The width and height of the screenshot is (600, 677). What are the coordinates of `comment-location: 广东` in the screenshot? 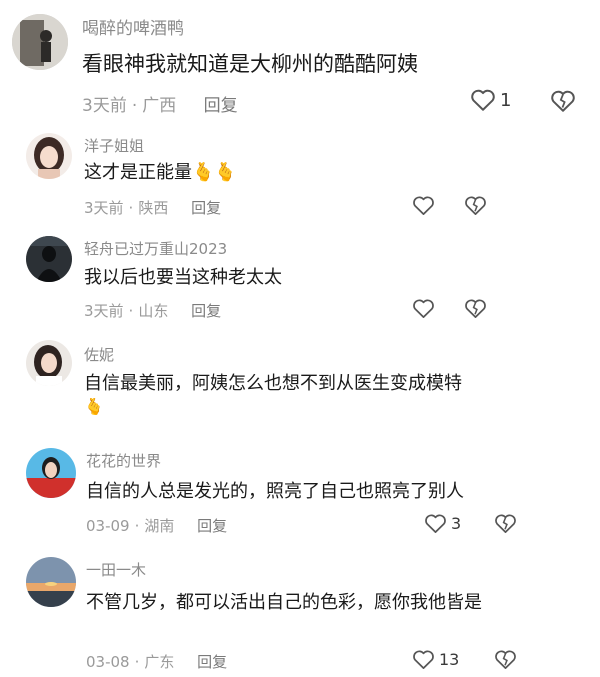 It's located at (159, 662).